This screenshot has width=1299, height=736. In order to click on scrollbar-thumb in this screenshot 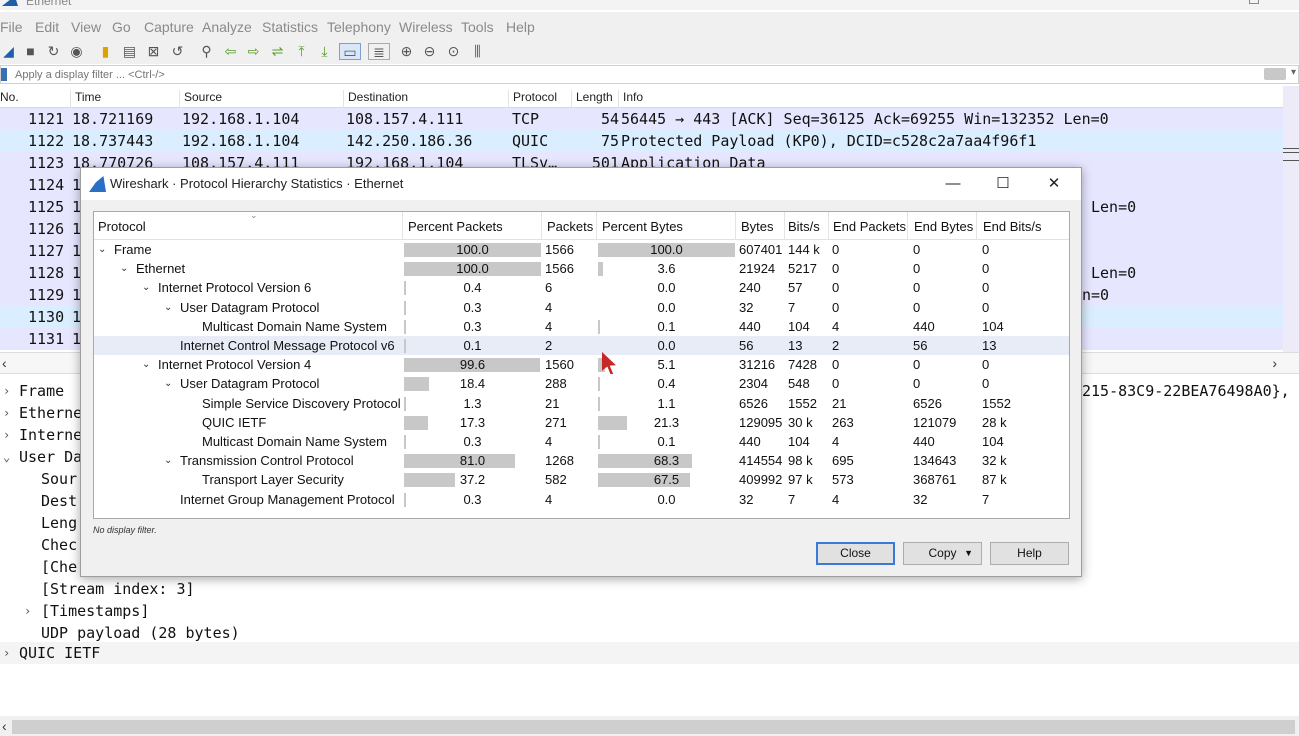, I will do `click(653, 727)`.